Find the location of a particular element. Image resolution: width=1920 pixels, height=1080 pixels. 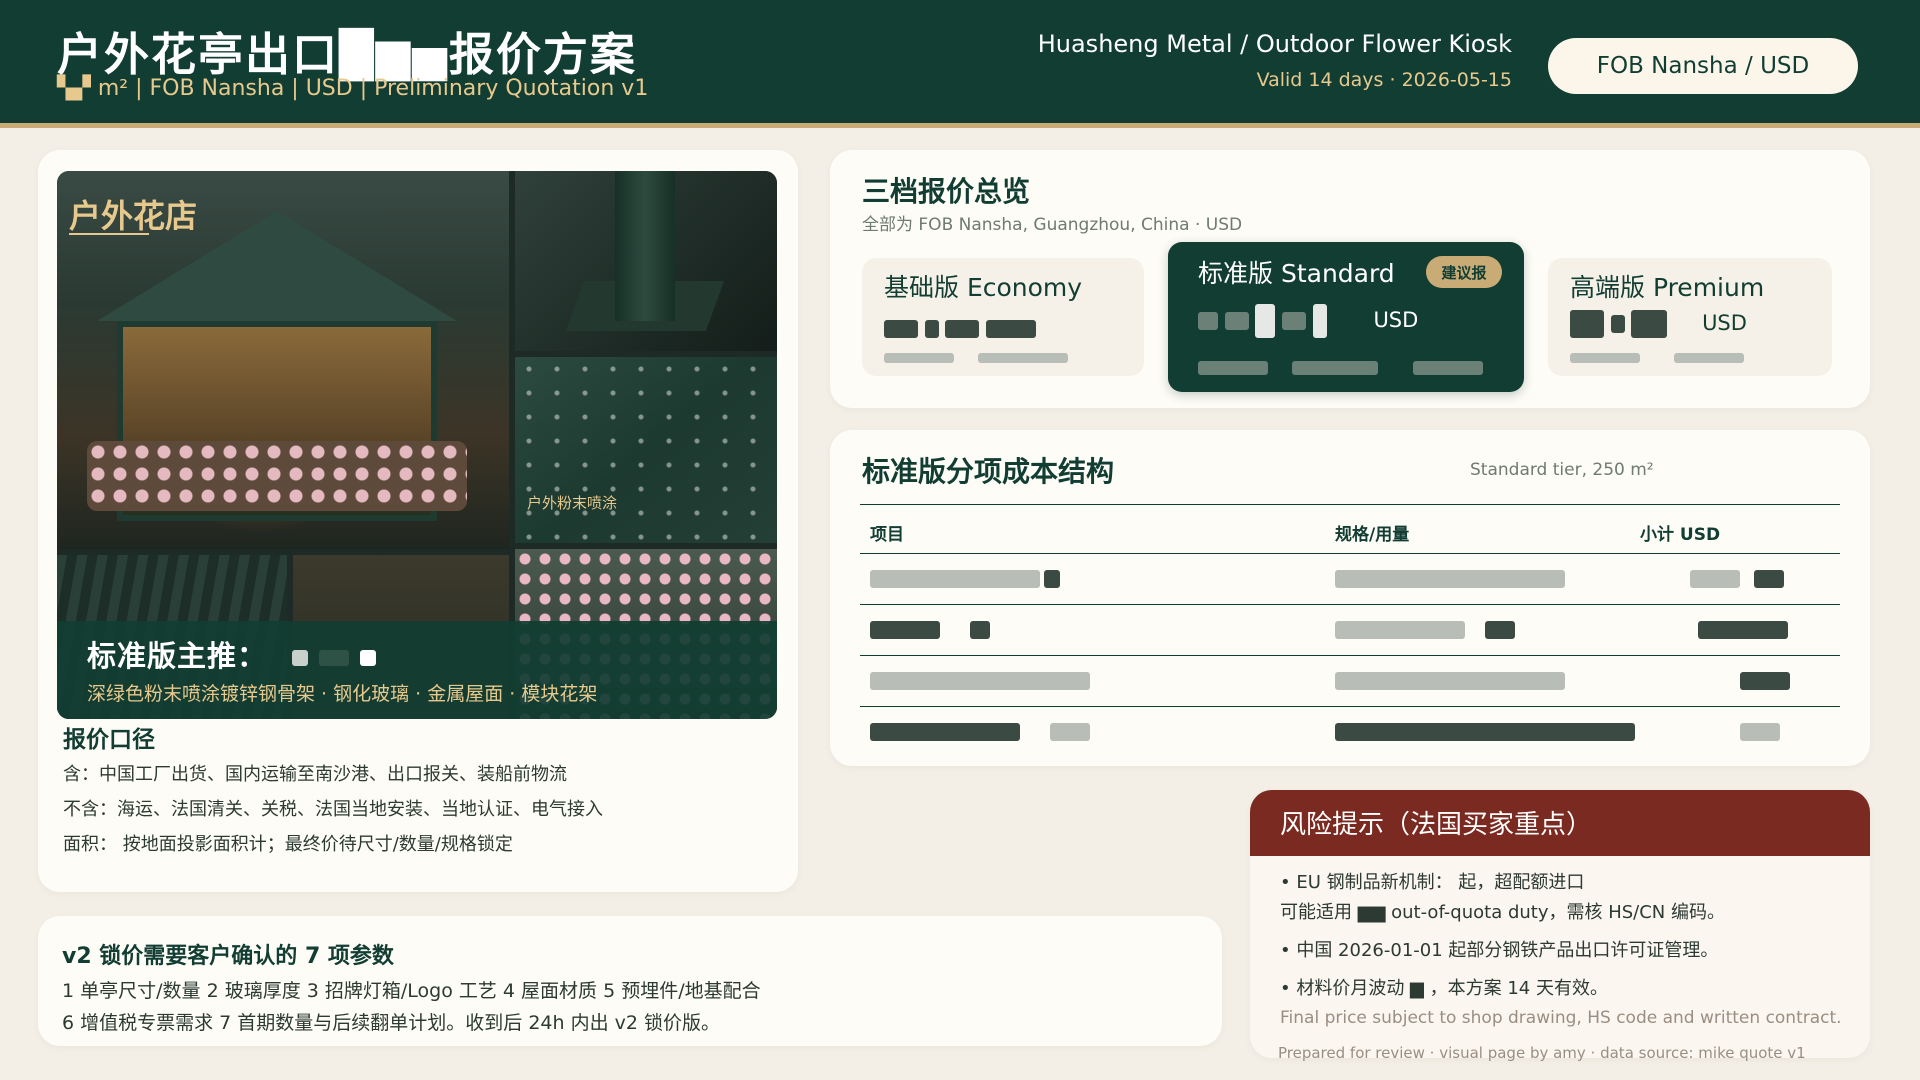

tier-economy: 基础版 Economy is located at coordinates (1003, 317).